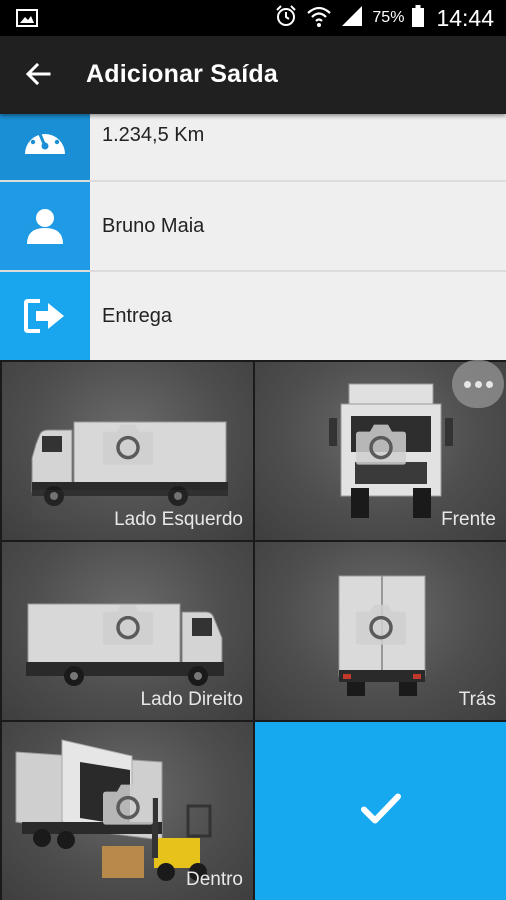  What do you see at coordinates (286, 18) in the screenshot?
I see `alarm-icon` at bounding box center [286, 18].